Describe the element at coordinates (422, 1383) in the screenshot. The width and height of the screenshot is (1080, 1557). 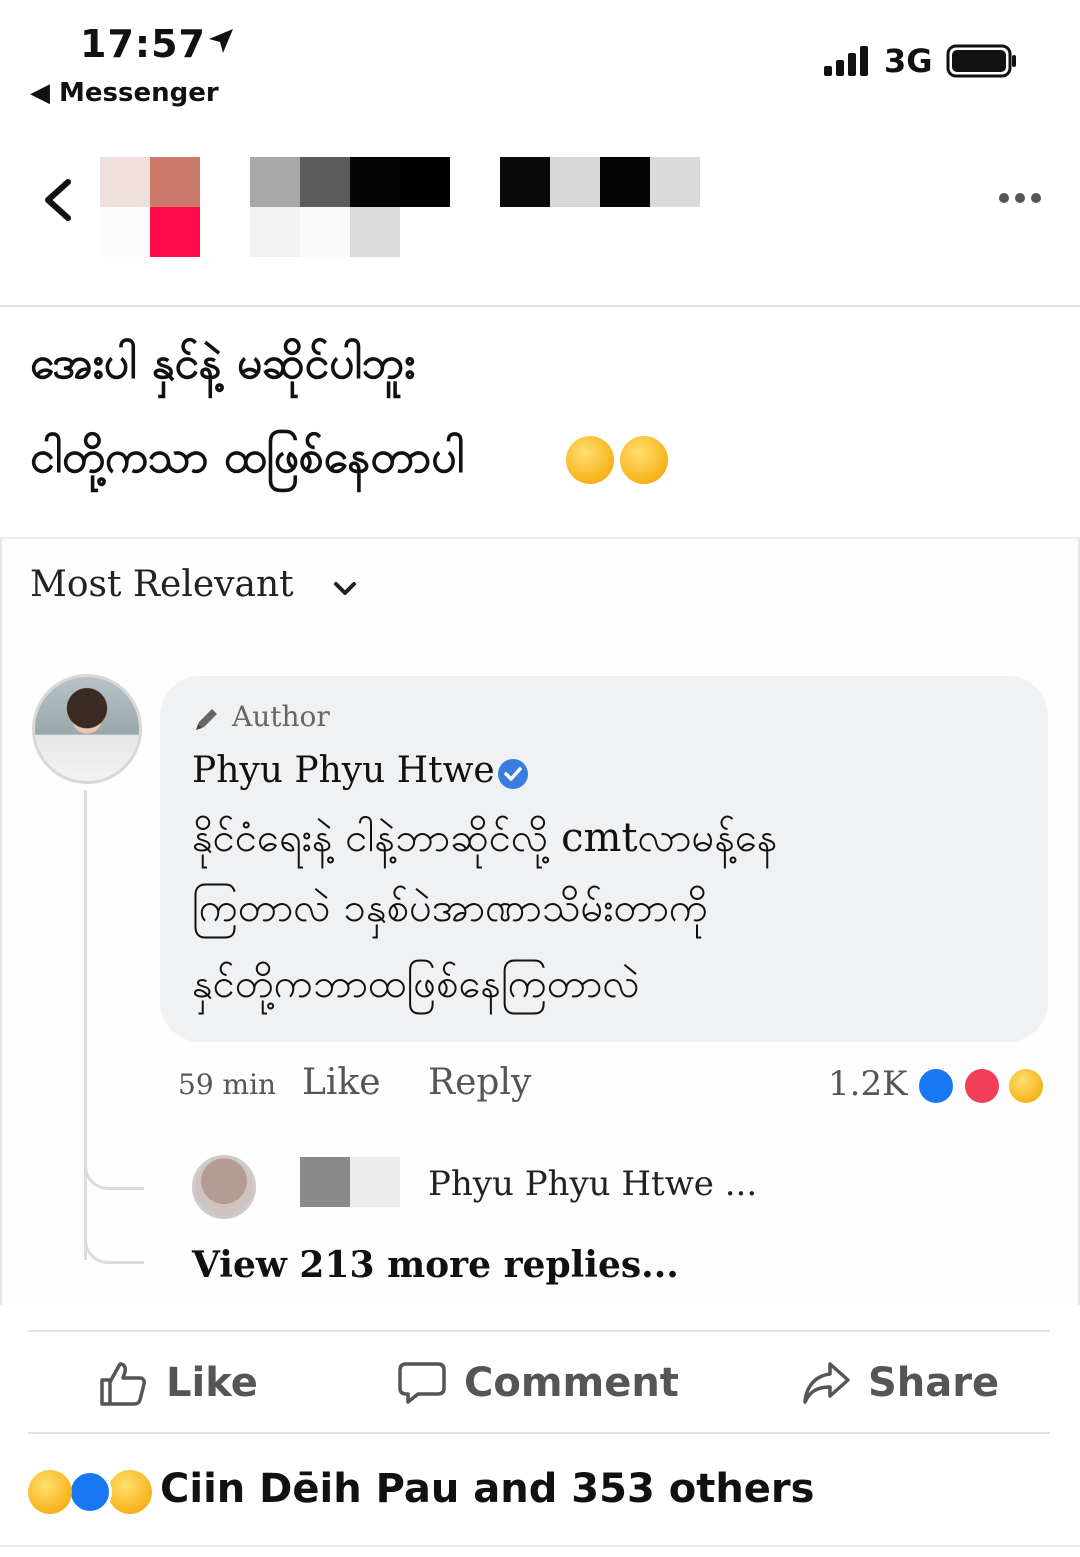
I see `comment-bubble-icon` at that location.